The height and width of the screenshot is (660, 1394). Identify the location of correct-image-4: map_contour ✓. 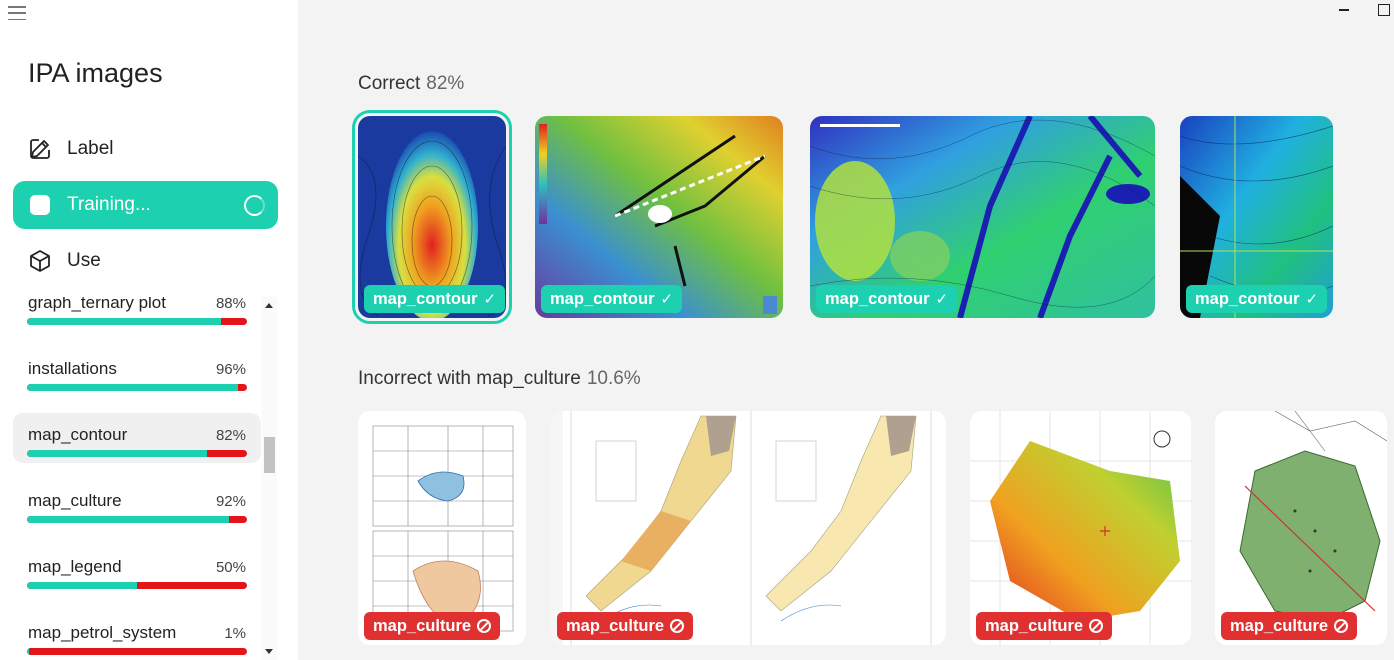
(1256, 217).